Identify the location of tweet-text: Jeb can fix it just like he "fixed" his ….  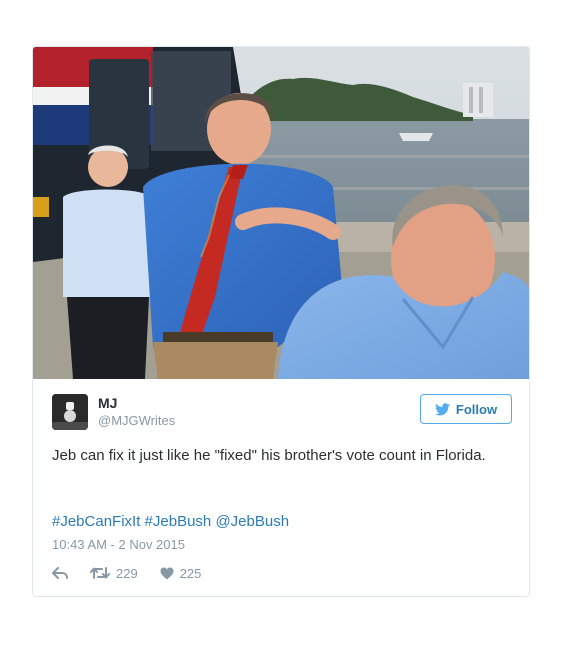
(269, 455).